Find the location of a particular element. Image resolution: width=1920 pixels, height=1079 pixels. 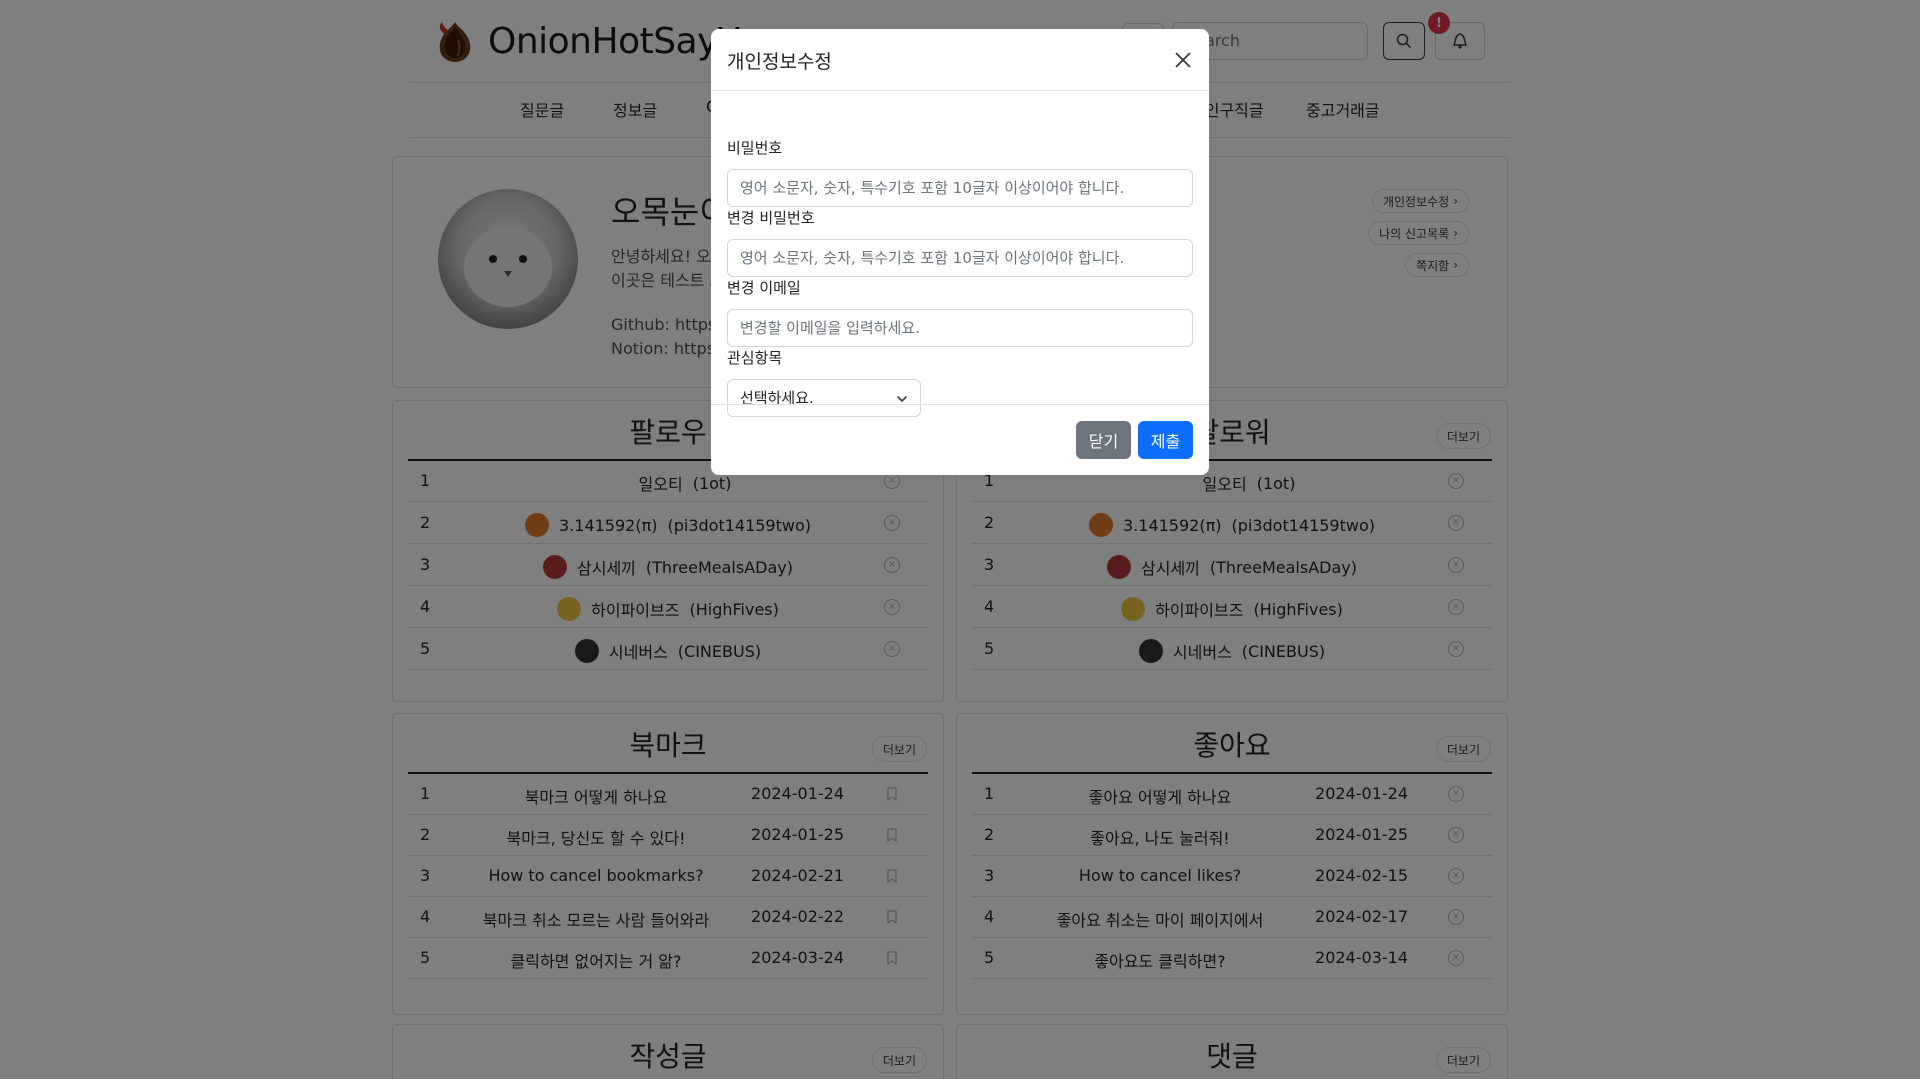

close-button: 닫기 is located at coordinates (1103, 440).